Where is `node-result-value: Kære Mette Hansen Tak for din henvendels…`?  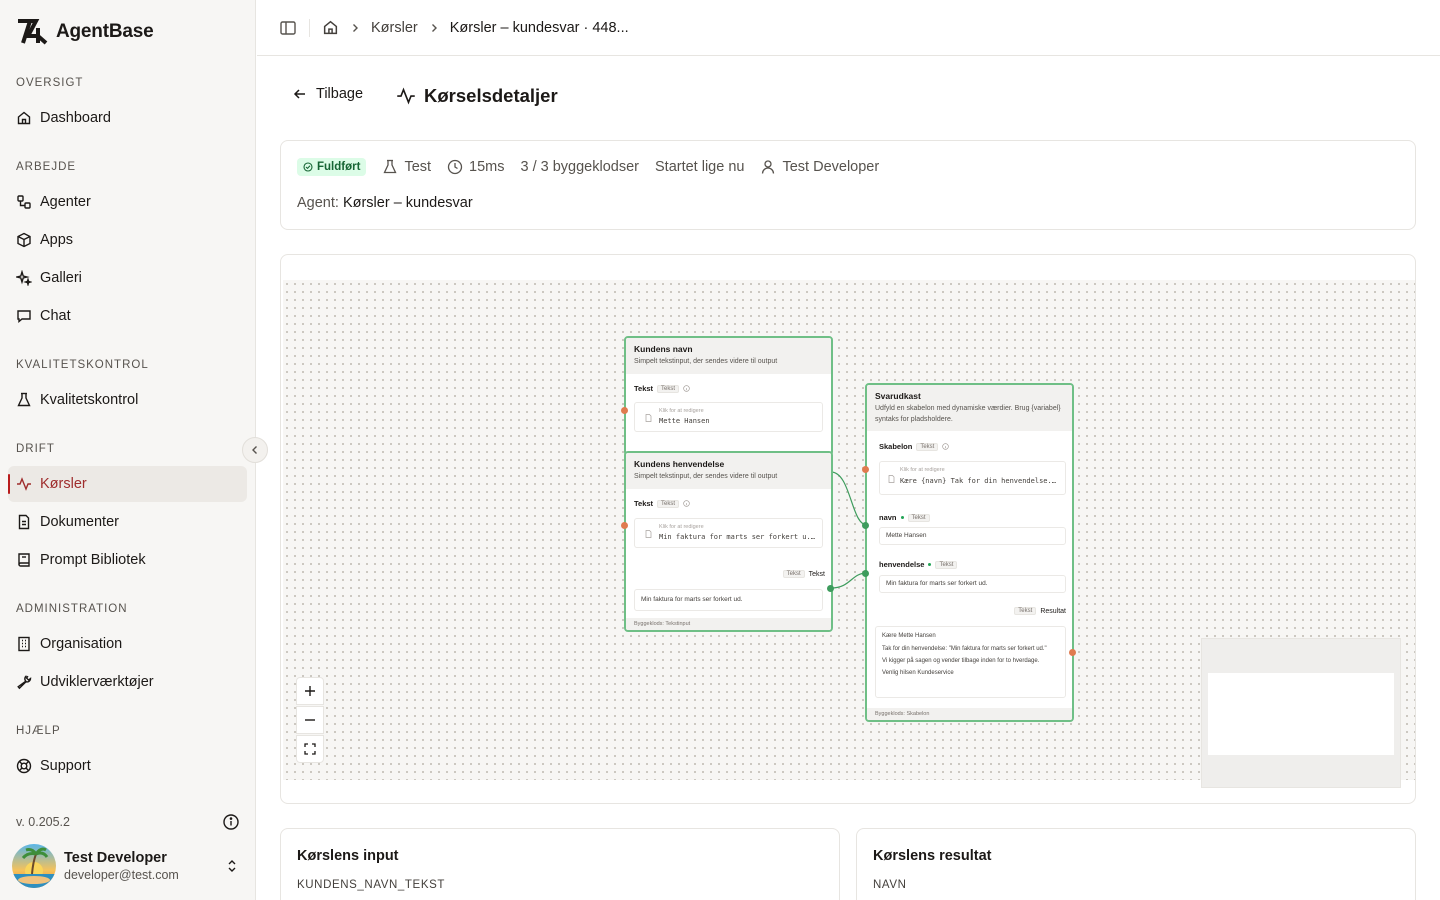 node-result-value: Kære Mette Hansen Tak for din henvendels… is located at coordinates (970, 662).